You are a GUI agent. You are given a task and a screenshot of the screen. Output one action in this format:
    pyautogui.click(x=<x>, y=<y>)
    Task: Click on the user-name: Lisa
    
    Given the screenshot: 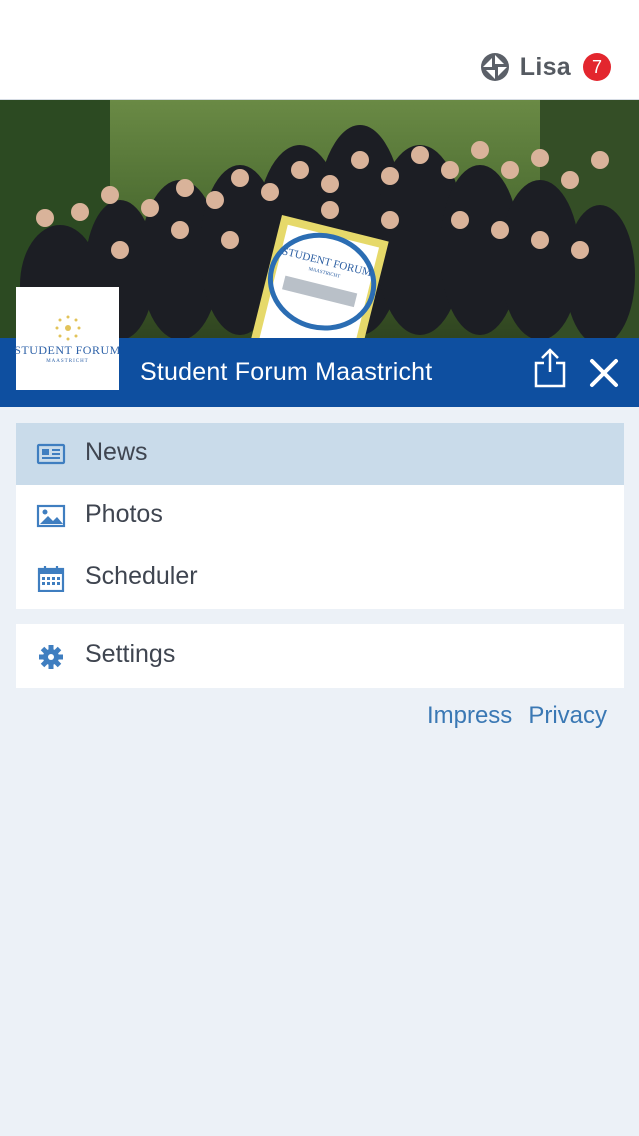 What is the action you would take?
    pyautogui.click(x=545, y=66)
    